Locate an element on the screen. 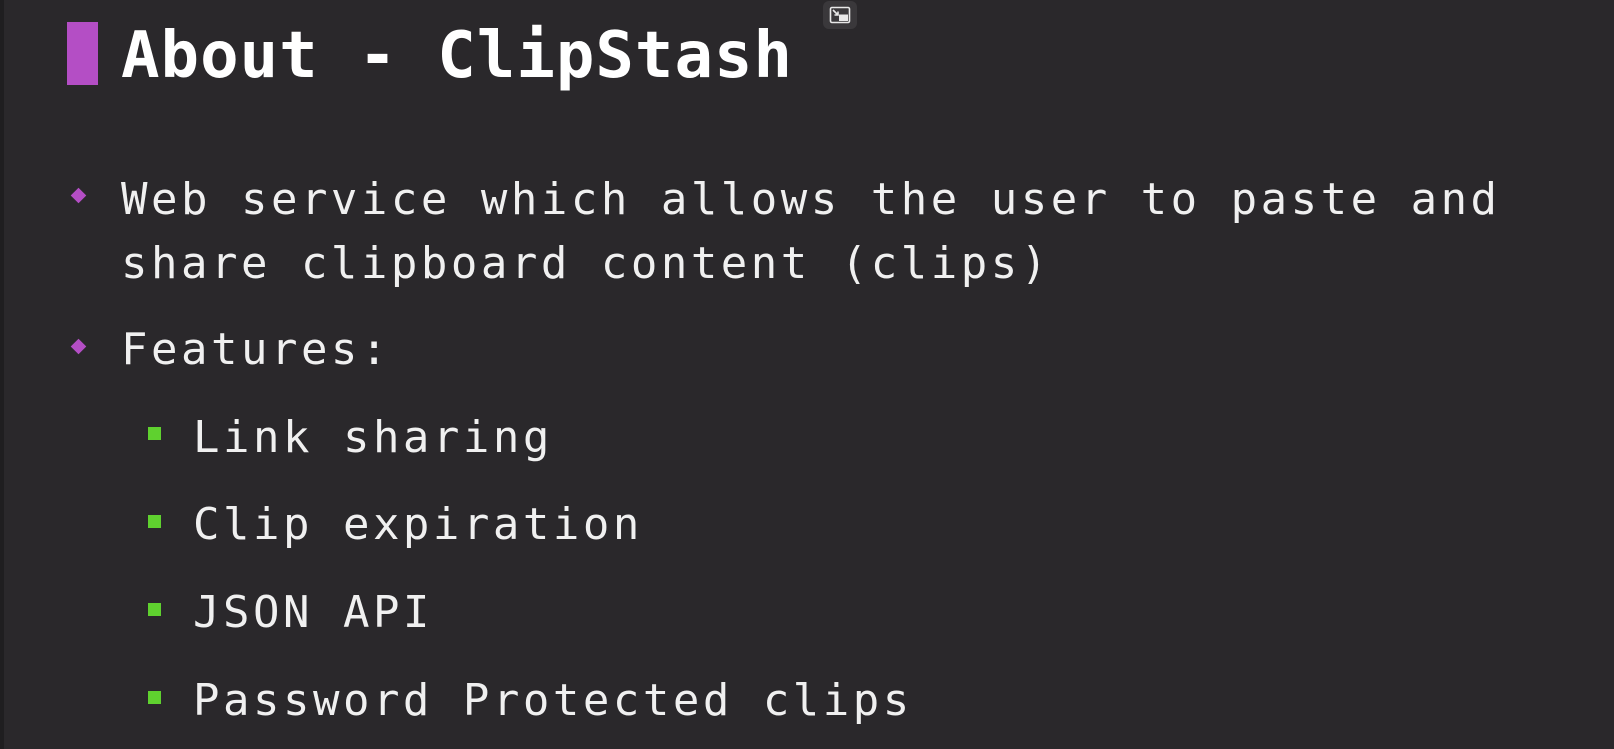  bullet-features-heading: Features: is located at coordinates (256, 349).